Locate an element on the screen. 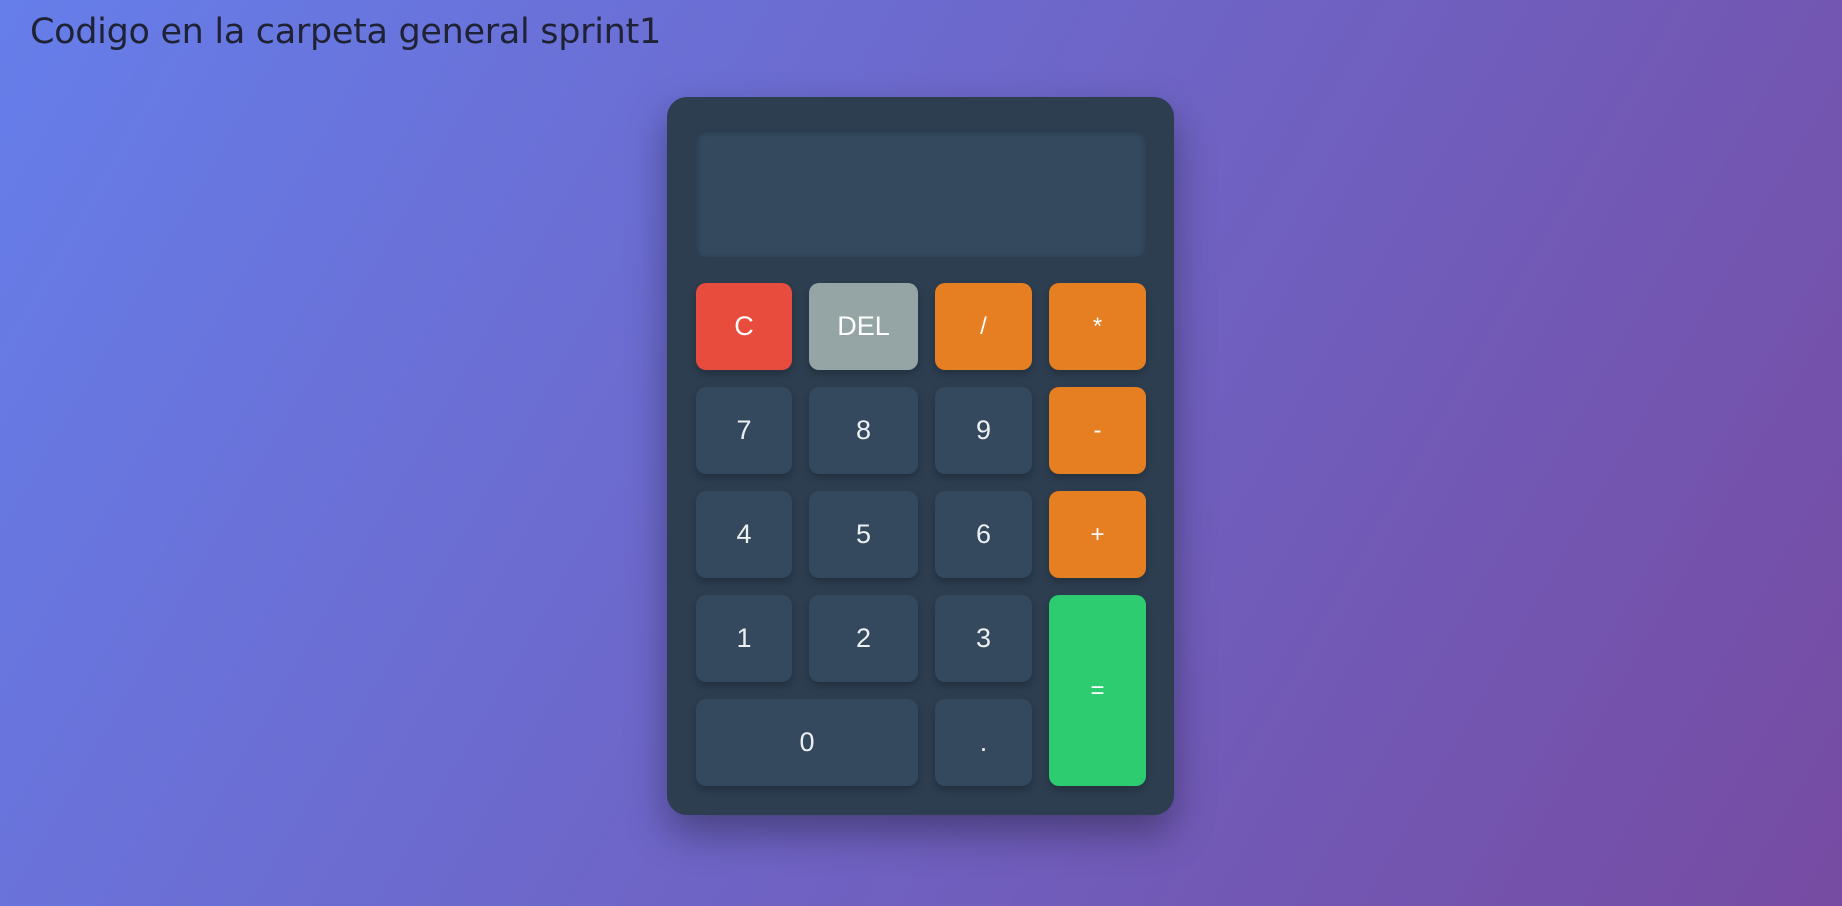  digit-2-button: 2 is located at coordinates (863, 638).